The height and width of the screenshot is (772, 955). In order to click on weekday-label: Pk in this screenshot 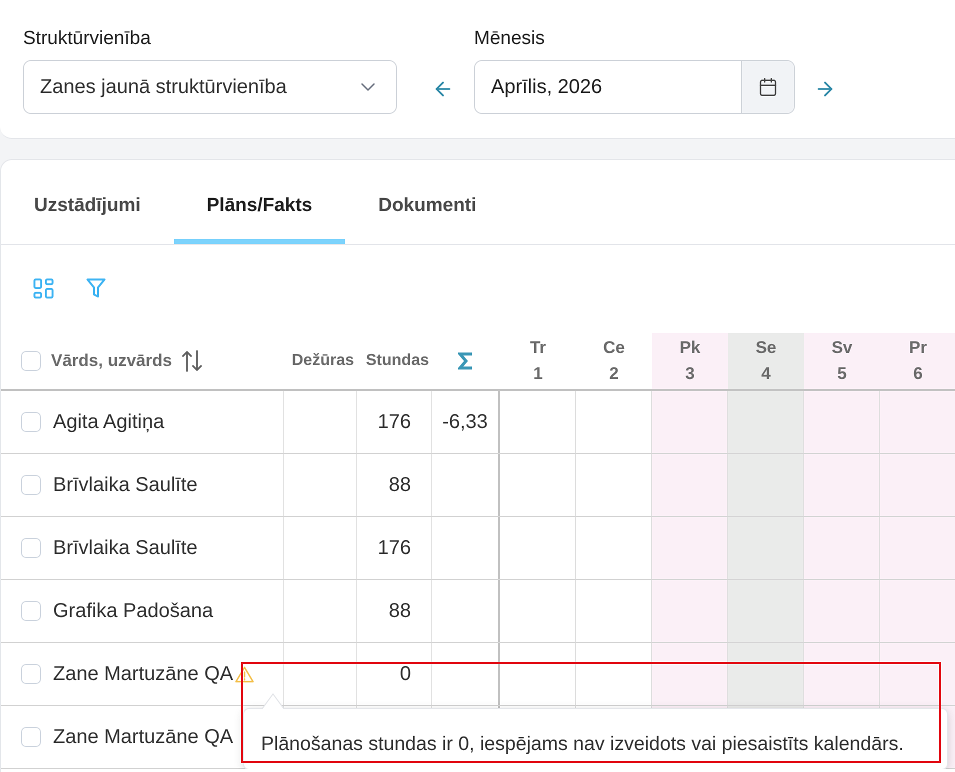, I will do `click(690, 348)`.